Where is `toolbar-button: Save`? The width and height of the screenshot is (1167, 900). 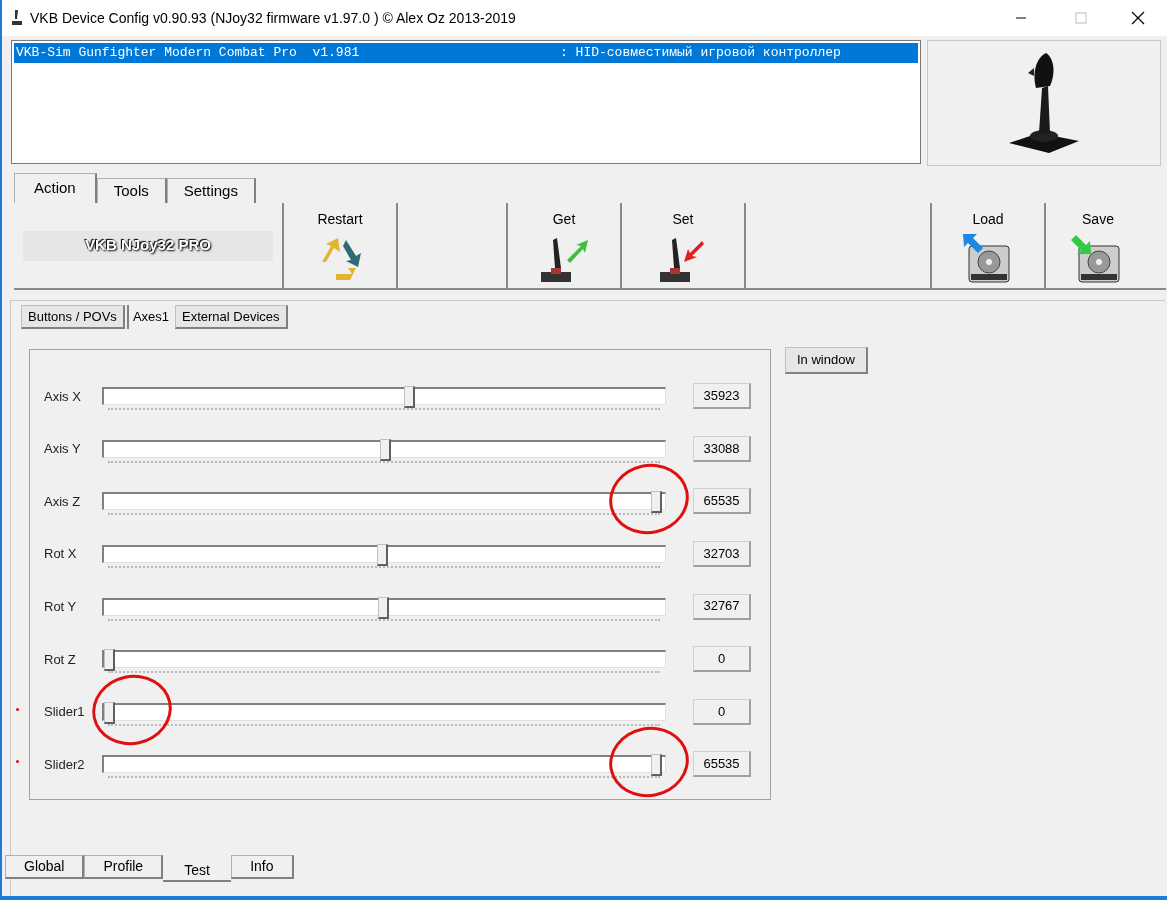
toolbar-button: Save is located at coordinates (1097, 245).